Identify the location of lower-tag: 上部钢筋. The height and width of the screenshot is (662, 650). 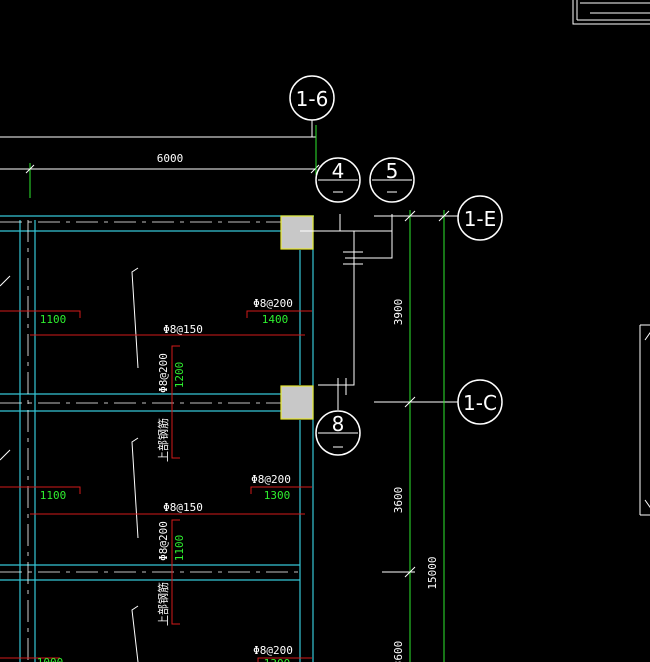
(163, 604).